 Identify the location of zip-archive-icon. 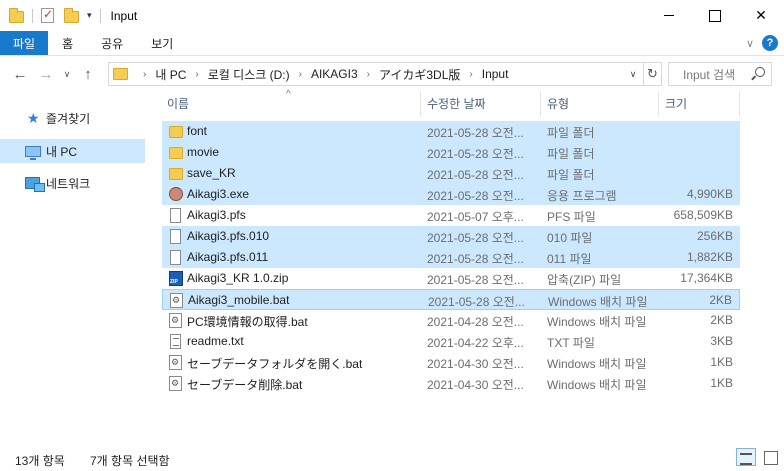
(176, 278).